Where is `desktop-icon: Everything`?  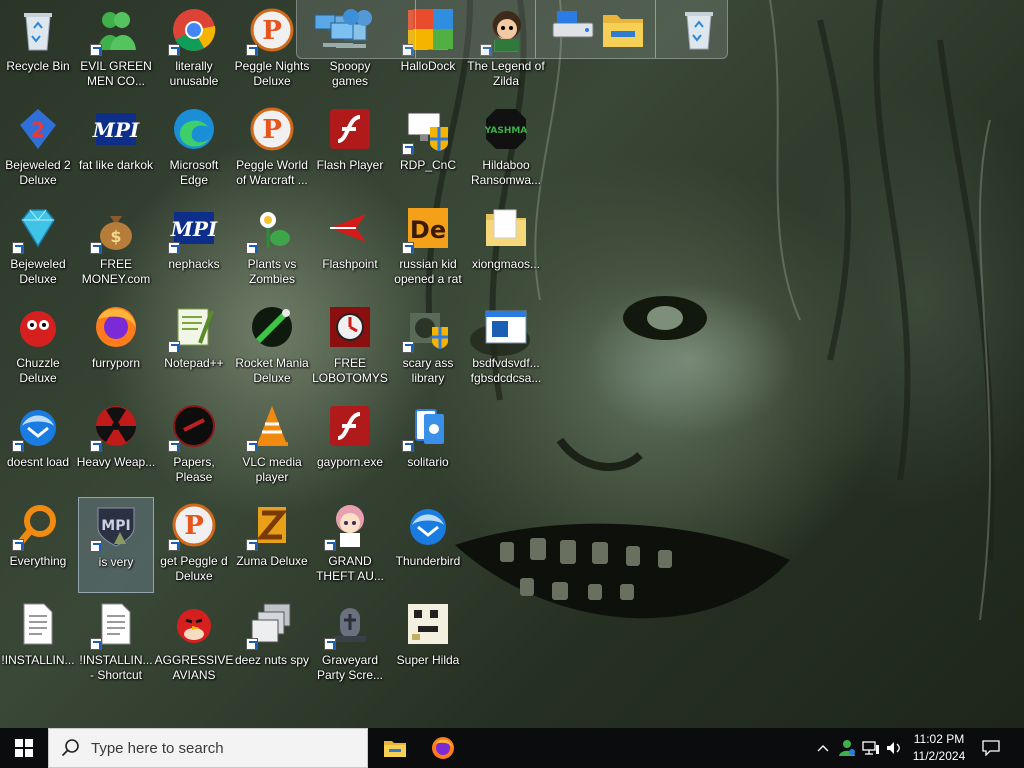 desktop-icon: Everything is located at coordinates (38, 545).